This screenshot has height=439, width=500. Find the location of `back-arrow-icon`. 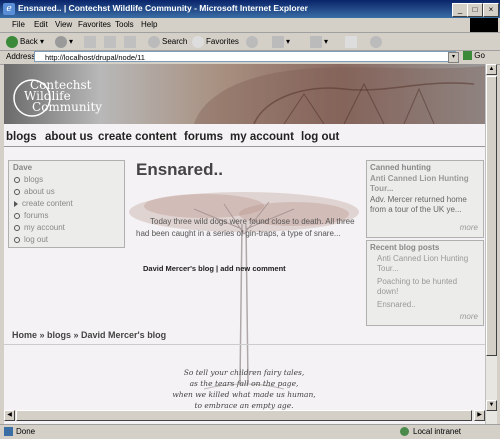

back-arrow-icon is located at coordinates (12, 41).